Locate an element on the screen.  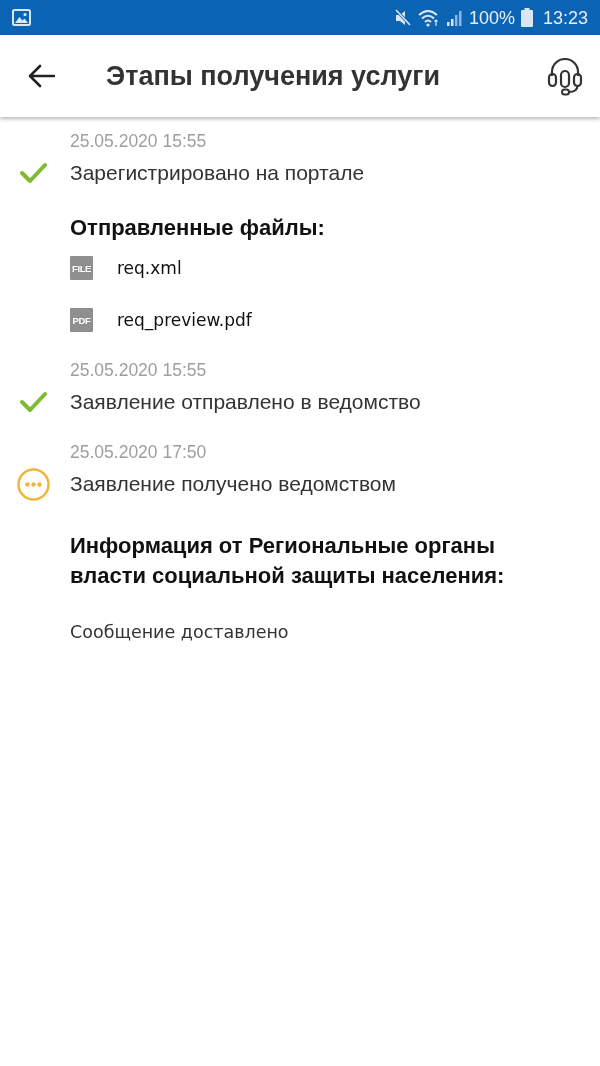
files-heading: Отправленные файлы: is located at coordinates (197, 228).